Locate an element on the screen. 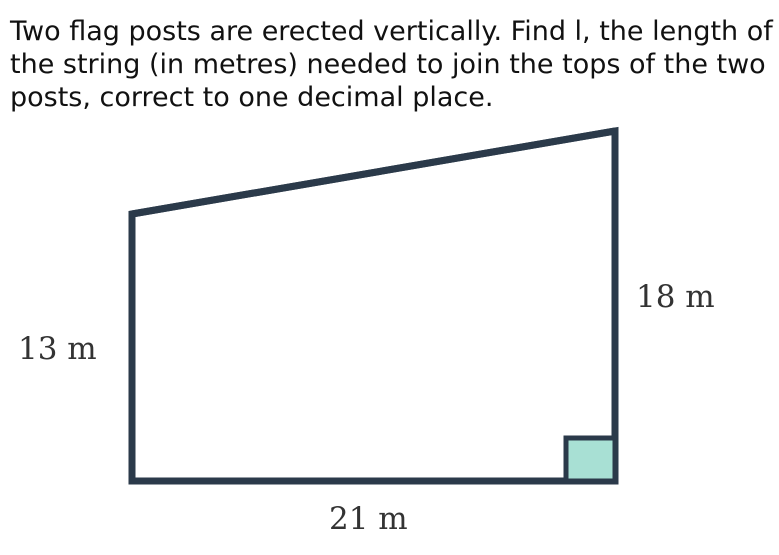 This screenshot has height=555, width=779. base-label: 21 m is located at coordinates (368, 519).